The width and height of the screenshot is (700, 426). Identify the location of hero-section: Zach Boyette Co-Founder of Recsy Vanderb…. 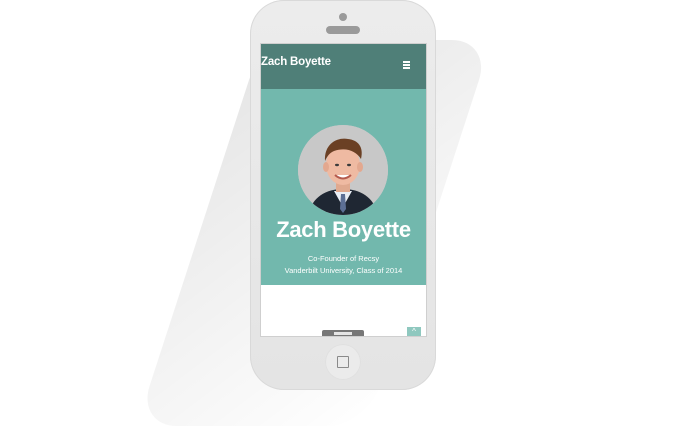
(343, 187).